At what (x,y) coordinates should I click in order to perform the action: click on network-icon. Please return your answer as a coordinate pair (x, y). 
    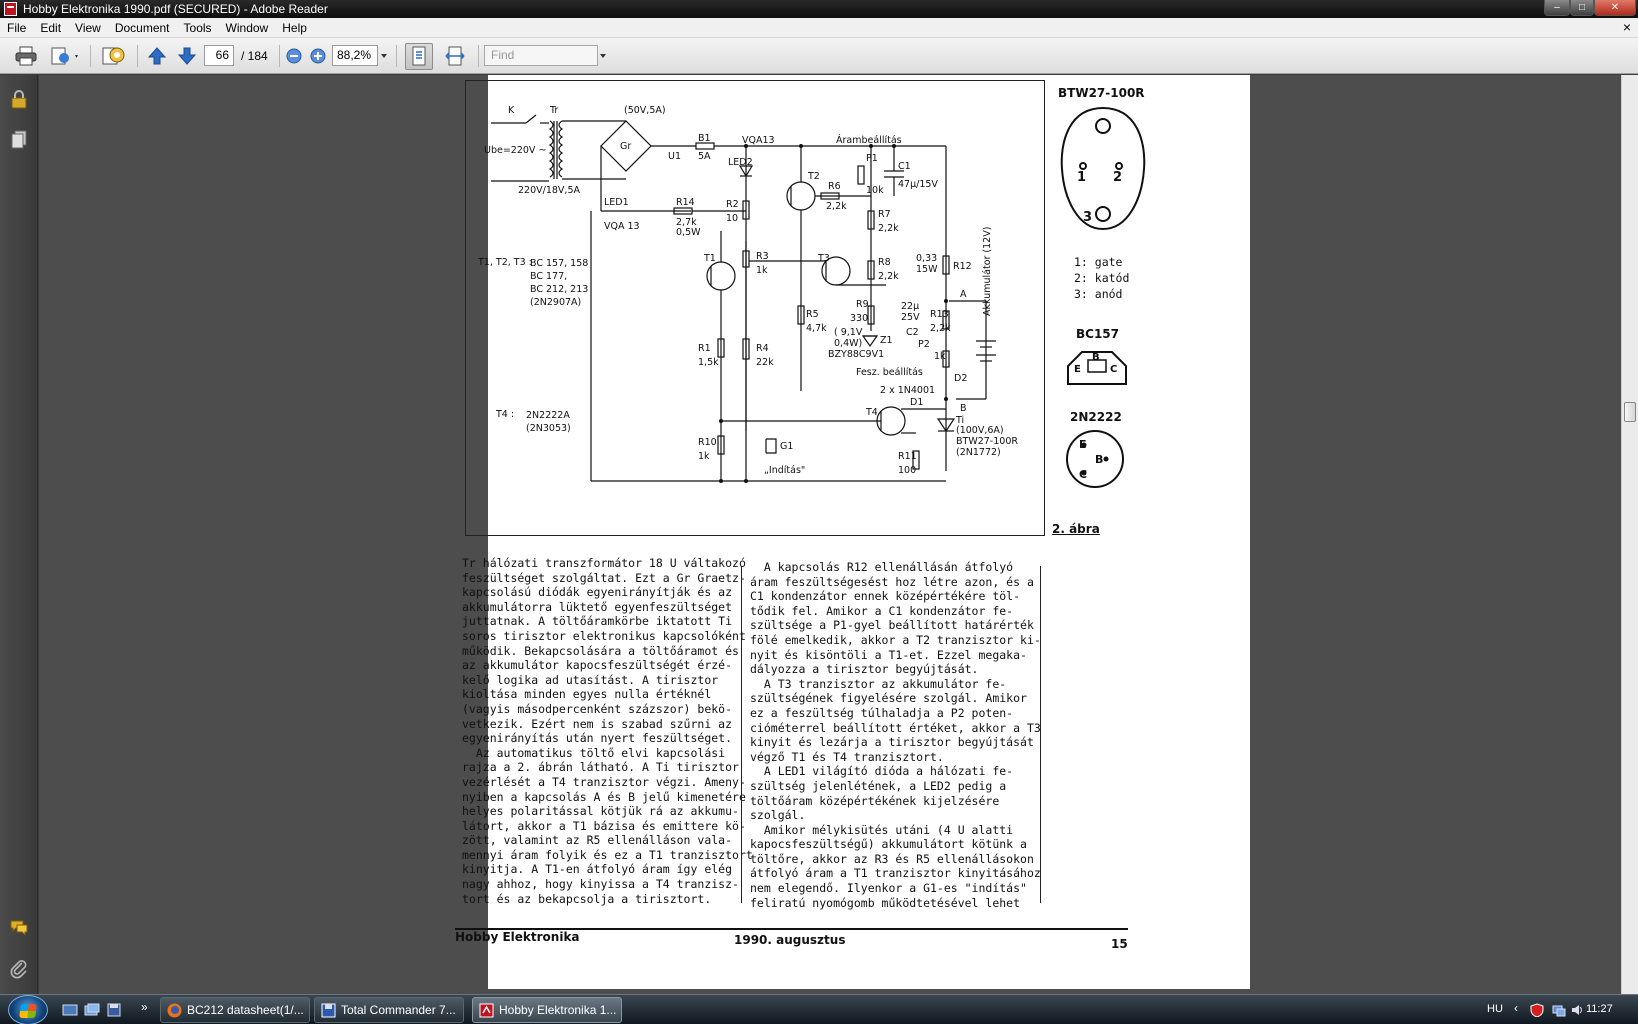
    Looking at the image, I should click on (1559, 1010).